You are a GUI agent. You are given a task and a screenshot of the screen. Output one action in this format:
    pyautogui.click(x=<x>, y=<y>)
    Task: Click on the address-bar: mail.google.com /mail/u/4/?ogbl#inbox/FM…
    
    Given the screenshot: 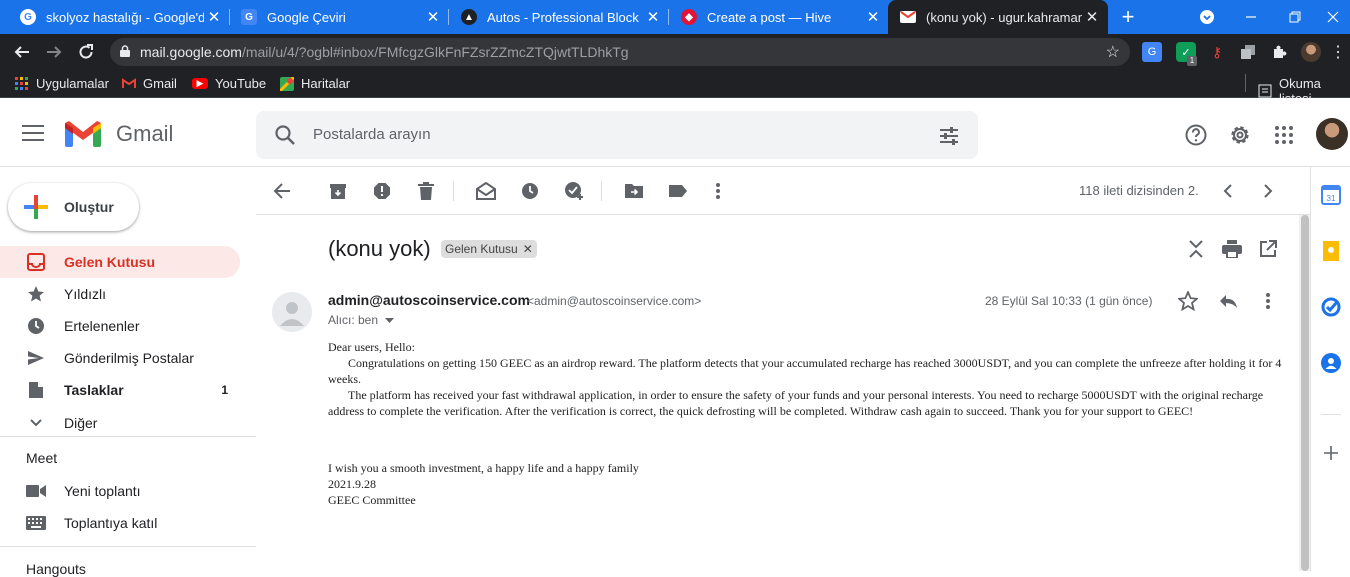 What is the action you would take?
    pyautogui.click(x=620, y=52)
    